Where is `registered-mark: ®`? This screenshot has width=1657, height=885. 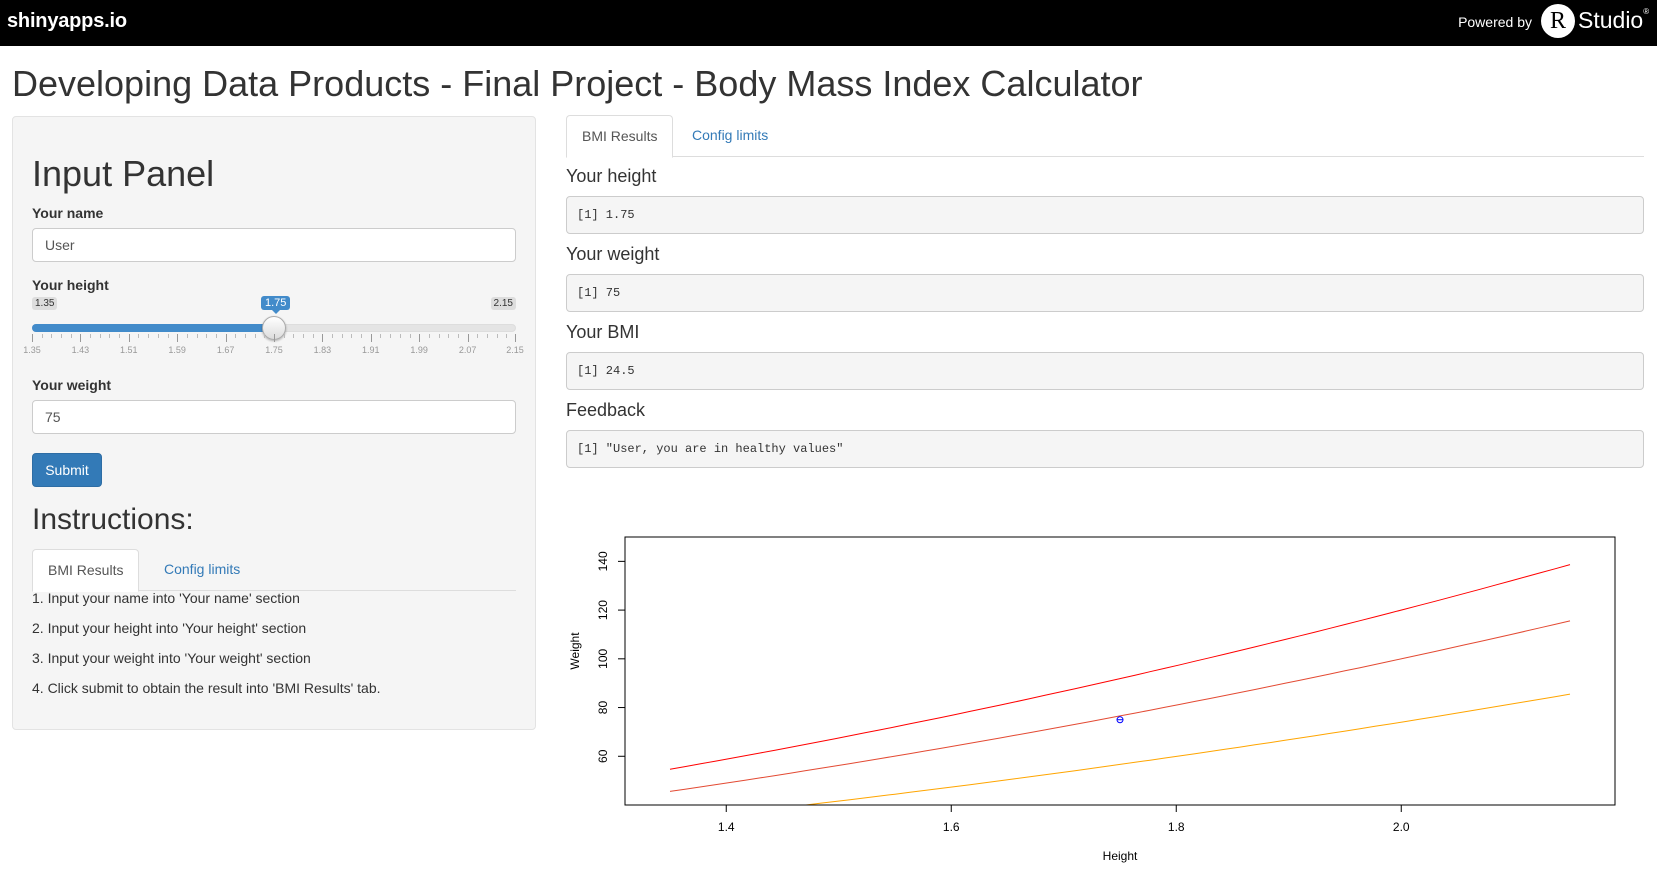
registered-mark: ® is located at coordinates (1646, 11).